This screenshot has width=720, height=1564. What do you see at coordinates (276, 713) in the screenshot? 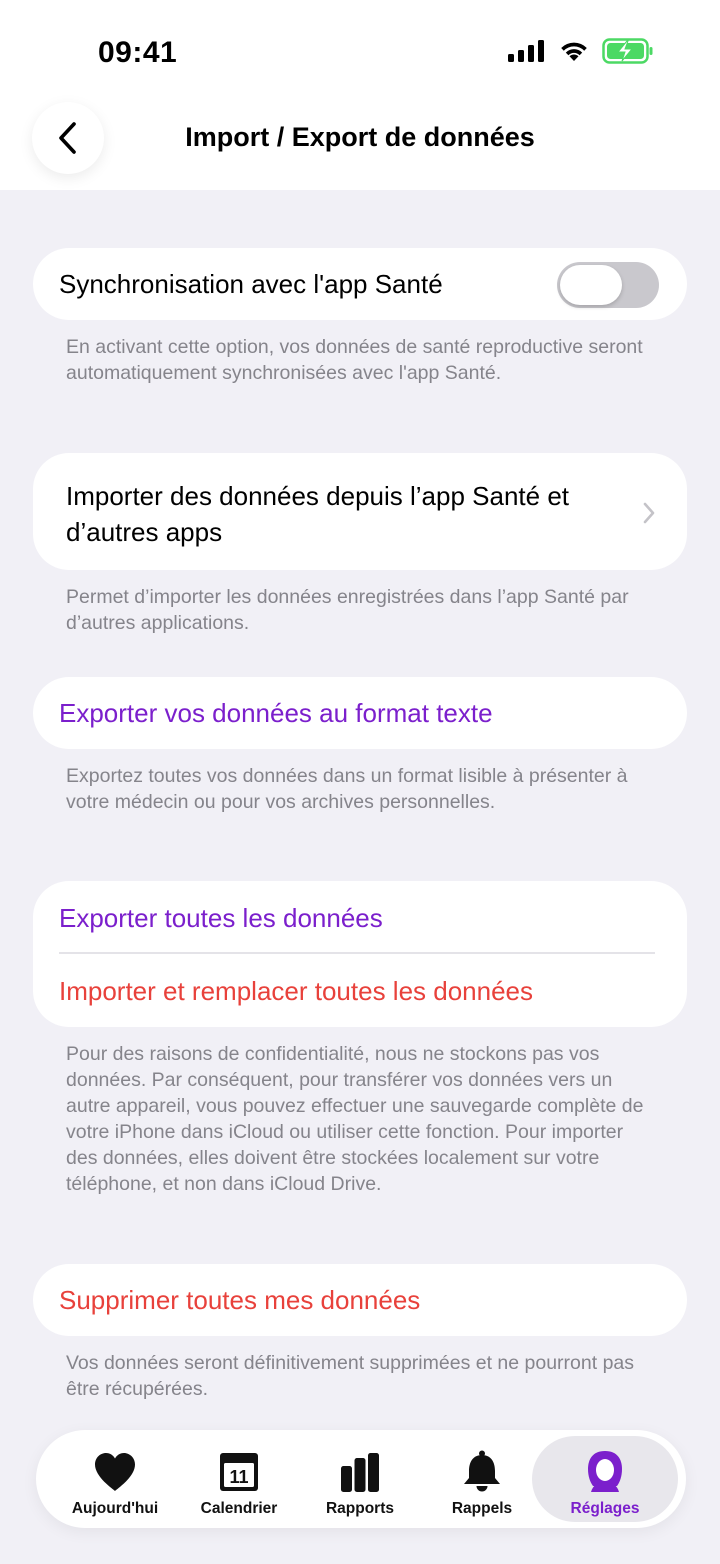
I see `export-text-label: Exporter vos données au format texte` at bounding box center [276, 713].